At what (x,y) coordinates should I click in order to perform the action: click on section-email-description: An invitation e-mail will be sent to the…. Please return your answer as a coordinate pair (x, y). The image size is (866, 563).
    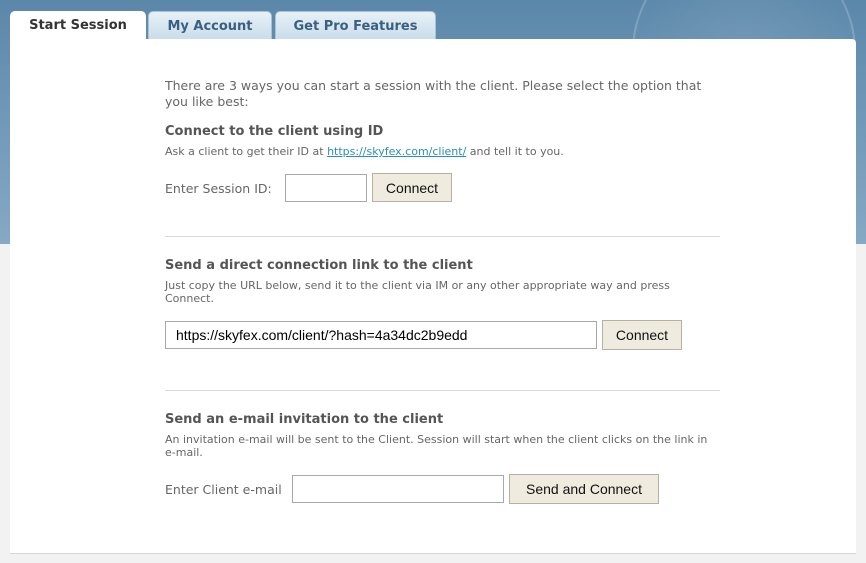
    Looking at the image, I should click on (436, 446).